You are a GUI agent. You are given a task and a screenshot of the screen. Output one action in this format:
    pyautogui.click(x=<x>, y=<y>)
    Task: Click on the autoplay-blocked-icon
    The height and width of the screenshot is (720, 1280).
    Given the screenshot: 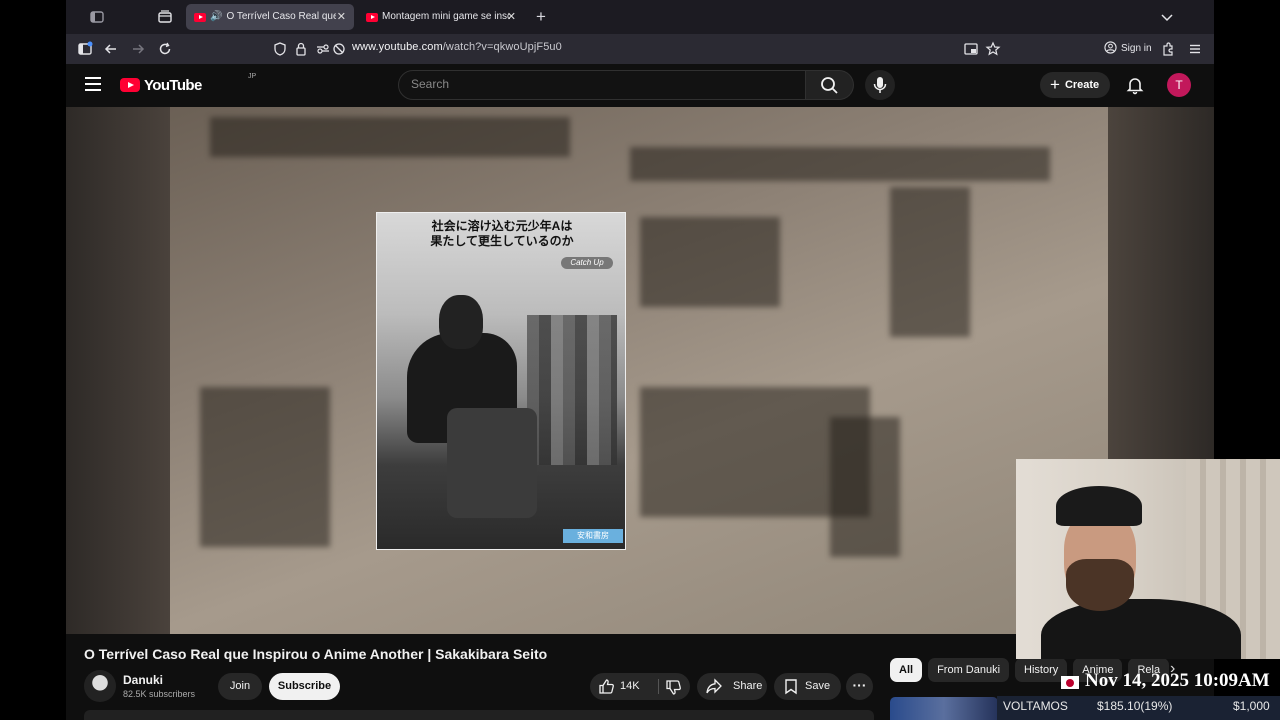 What is the action you would take?
    pyautogui.click(x=339, y=49)
    